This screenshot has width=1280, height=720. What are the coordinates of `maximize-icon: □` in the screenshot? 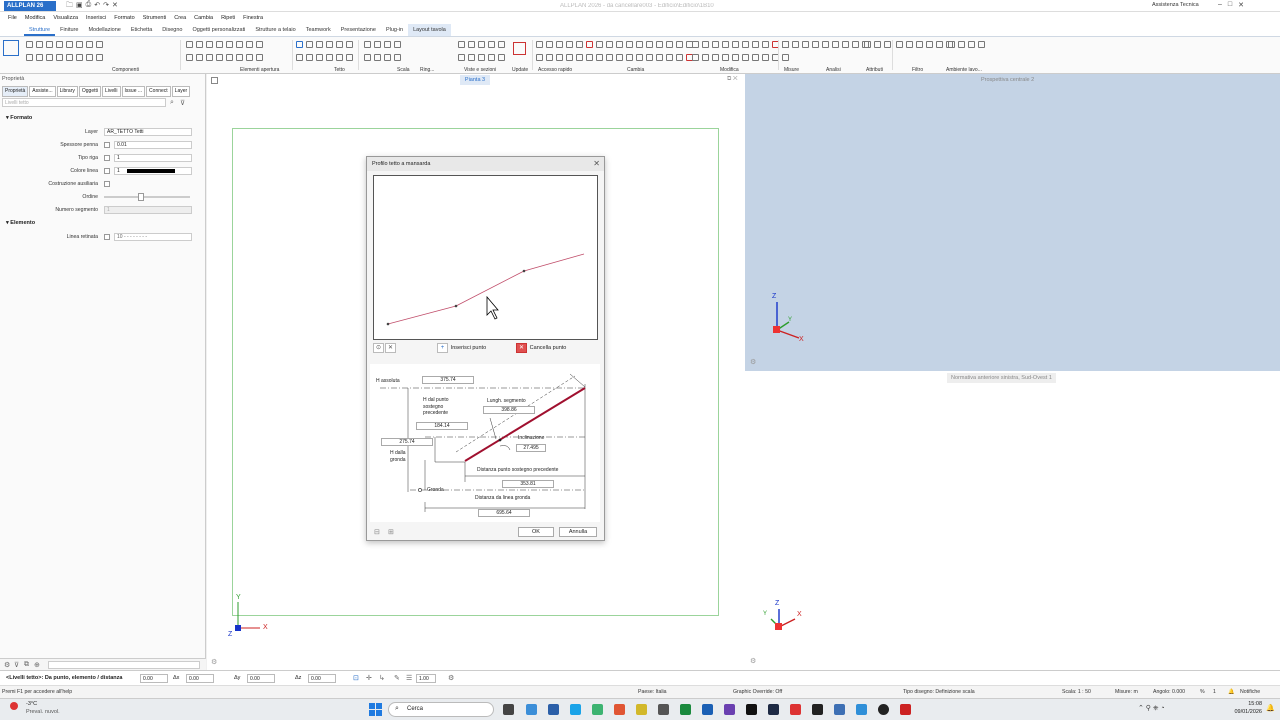 It's located at (1230, 5).